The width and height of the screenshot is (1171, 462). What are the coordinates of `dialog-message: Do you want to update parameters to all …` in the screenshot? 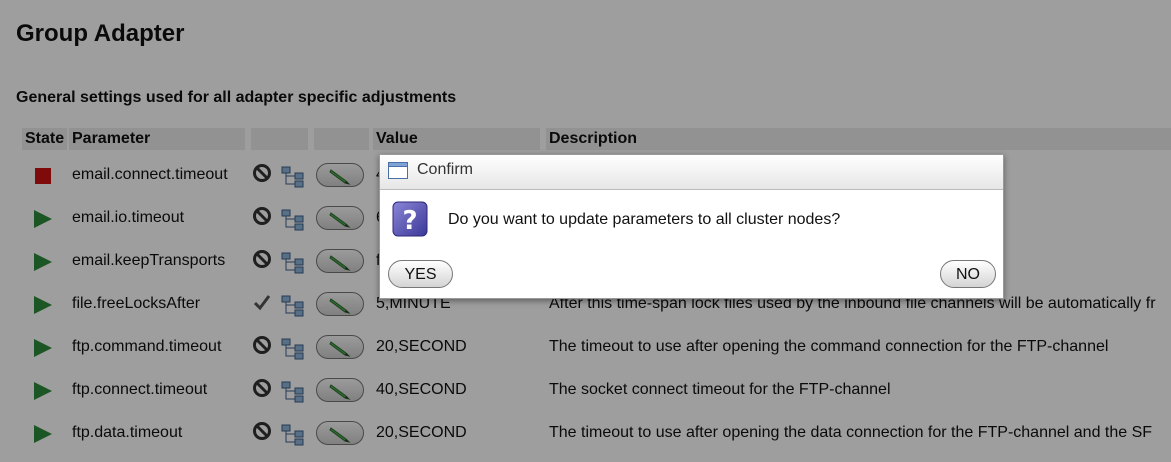 It's located at (644, 219).